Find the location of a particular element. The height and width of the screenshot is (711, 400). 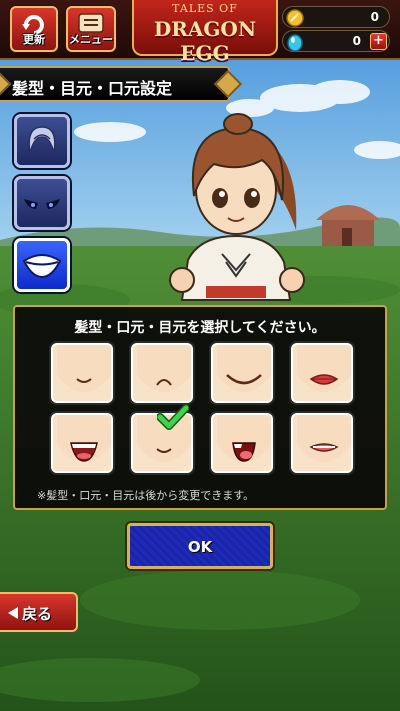

mouth-lips-icon is located at coordinates (324, 368).